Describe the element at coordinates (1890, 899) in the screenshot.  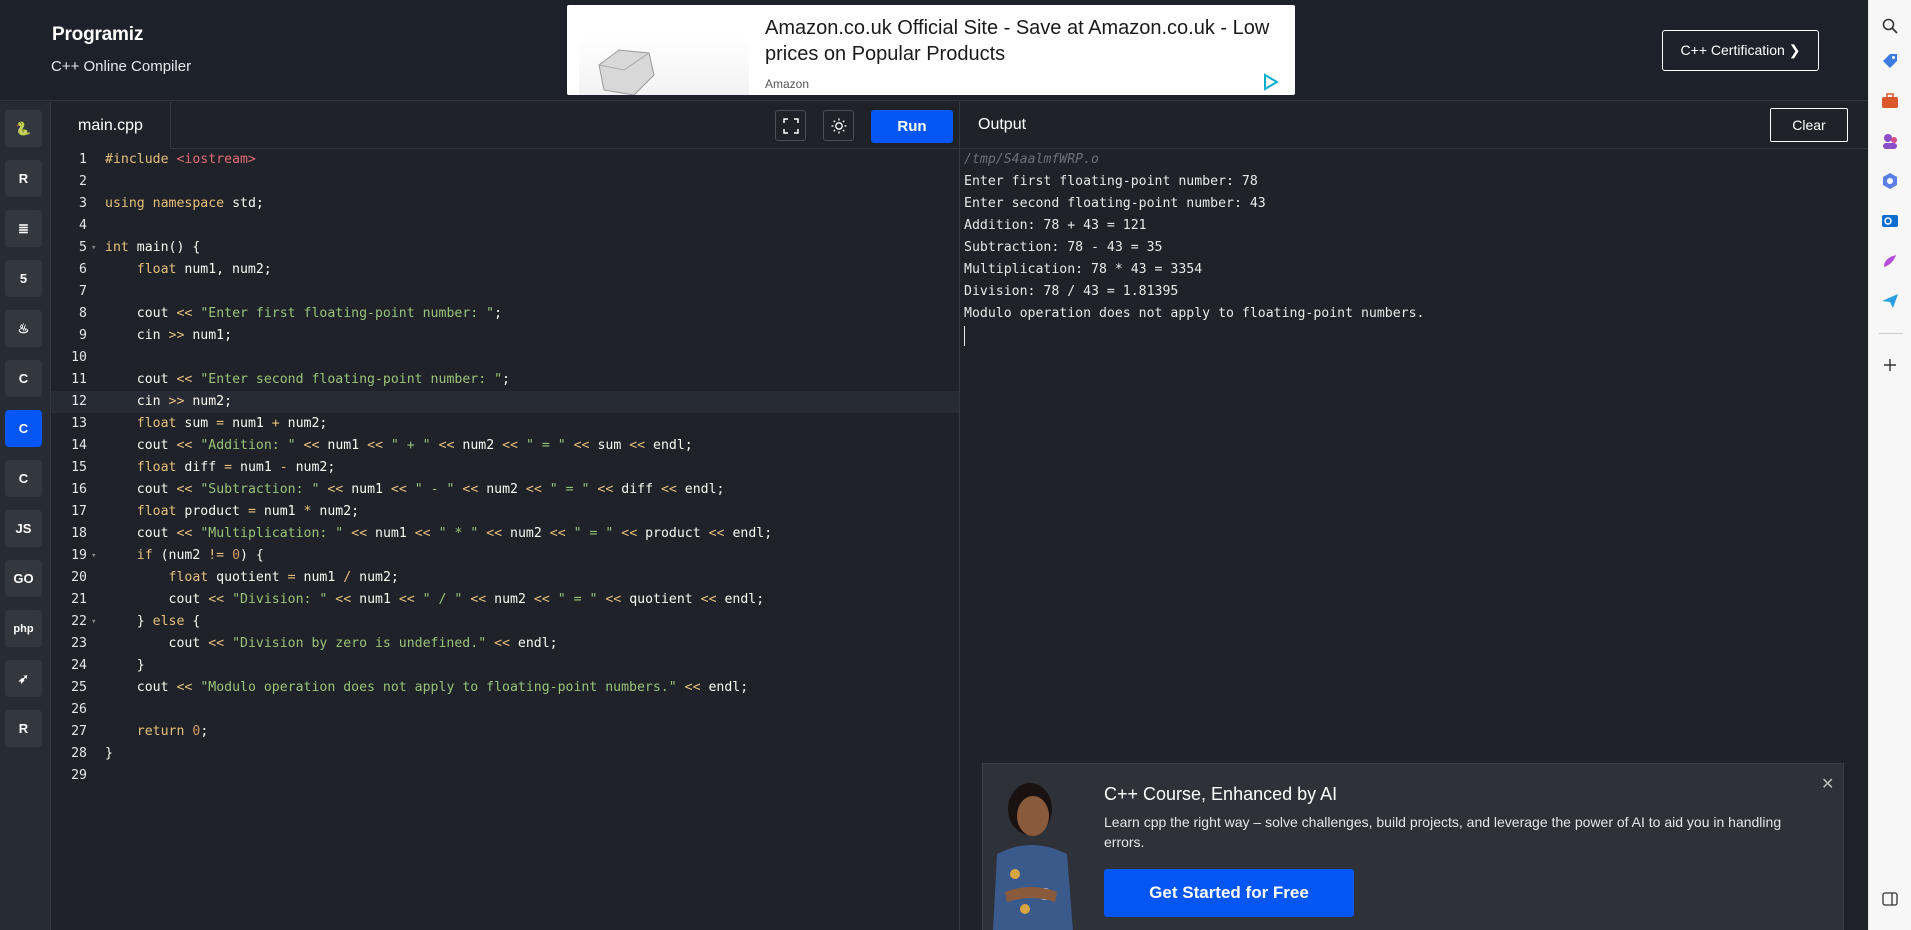
I see `sidebar-toggle-icon` at that location.